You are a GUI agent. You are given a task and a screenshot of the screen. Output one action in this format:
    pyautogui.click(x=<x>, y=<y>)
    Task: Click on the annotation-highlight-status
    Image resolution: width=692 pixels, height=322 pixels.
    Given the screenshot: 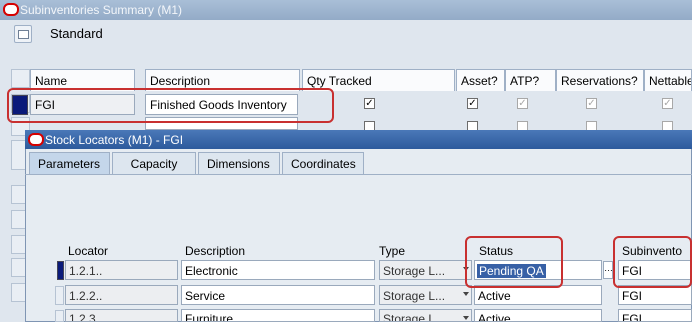 What is the action you would take?
    pyautogui.click(x=514, y=262)
    